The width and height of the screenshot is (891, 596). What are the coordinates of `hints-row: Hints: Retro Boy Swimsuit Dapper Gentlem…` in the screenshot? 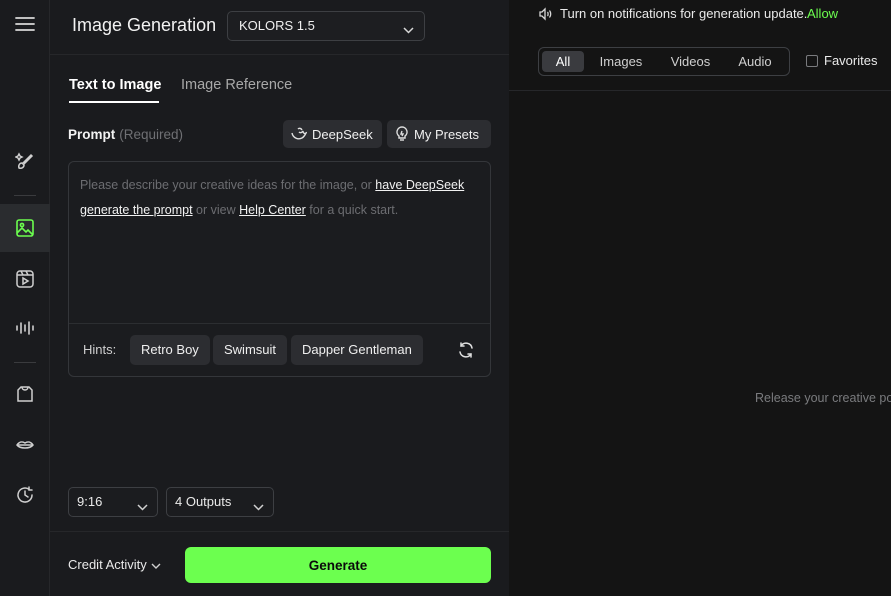 It's located at (279, 349).